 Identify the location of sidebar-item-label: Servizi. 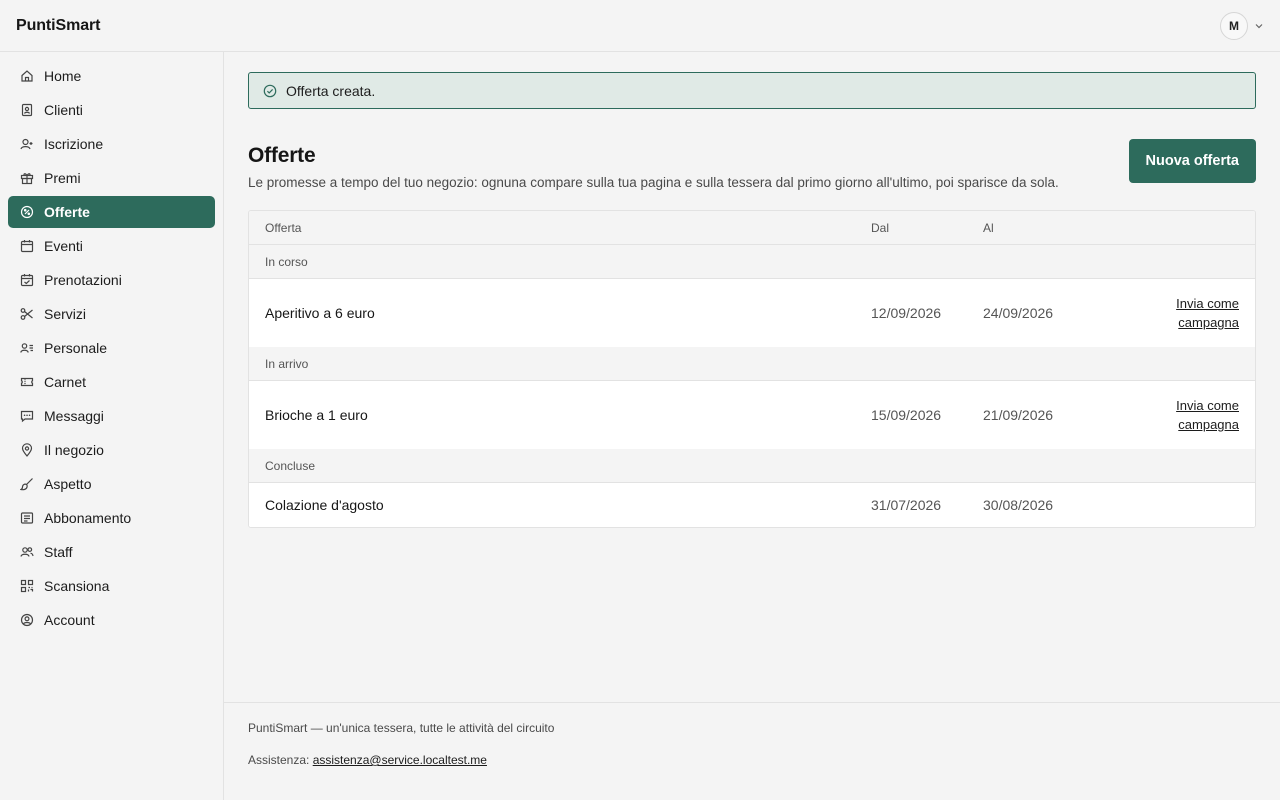
(65, 314).